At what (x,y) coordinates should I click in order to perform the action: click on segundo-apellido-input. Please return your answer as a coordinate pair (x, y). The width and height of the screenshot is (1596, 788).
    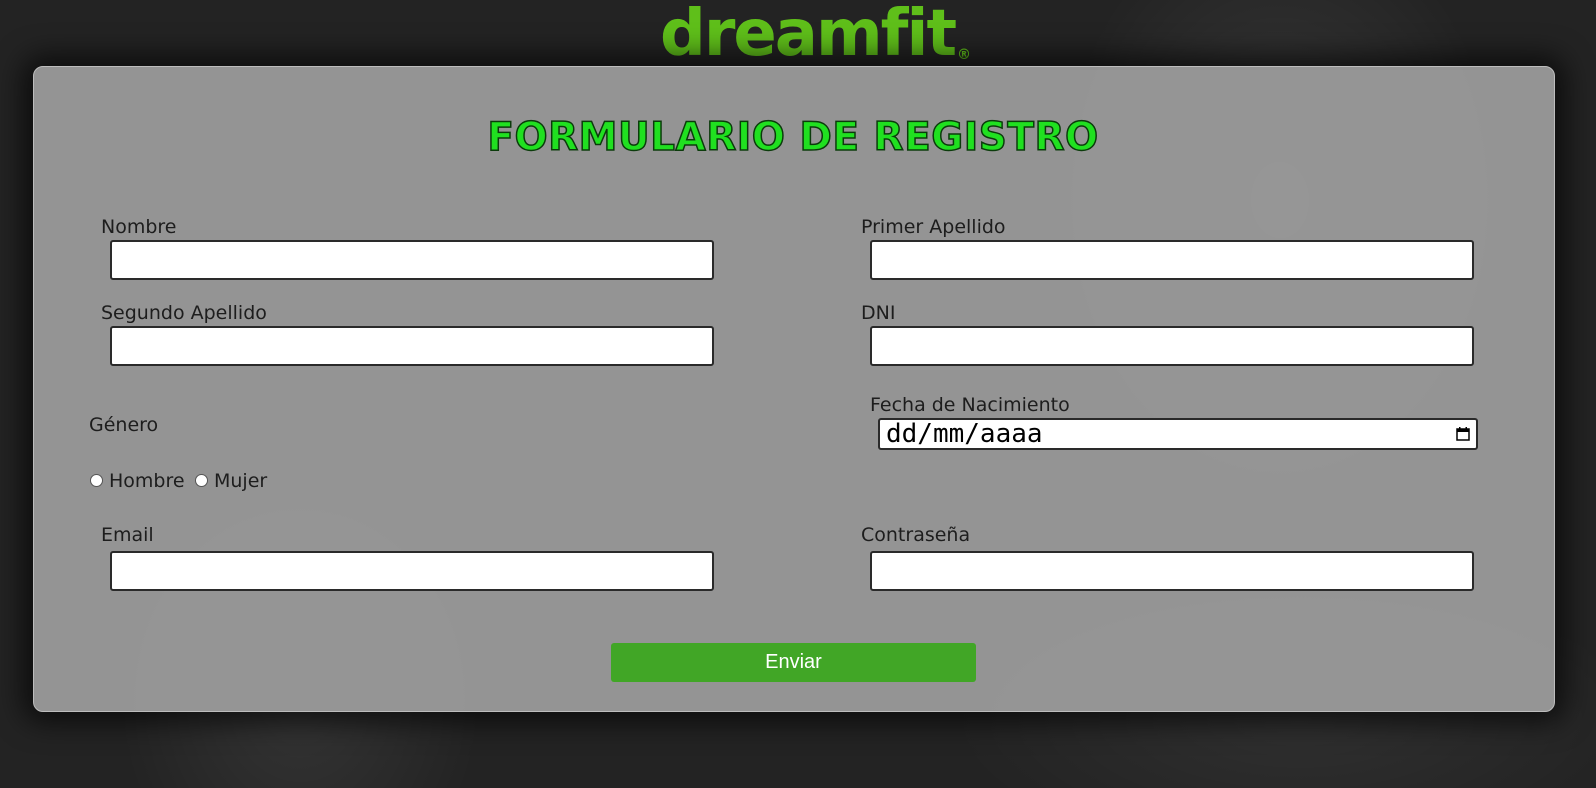
    Looking at the image, I should click on (412, 346).